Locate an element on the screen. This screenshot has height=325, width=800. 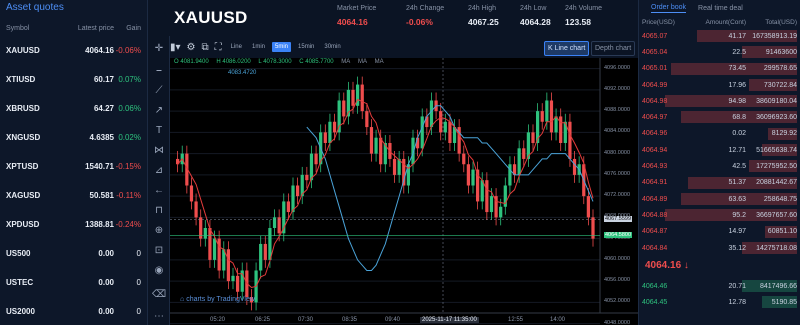
crosshair-icon: ✛ is located at coordinates (159, 49).